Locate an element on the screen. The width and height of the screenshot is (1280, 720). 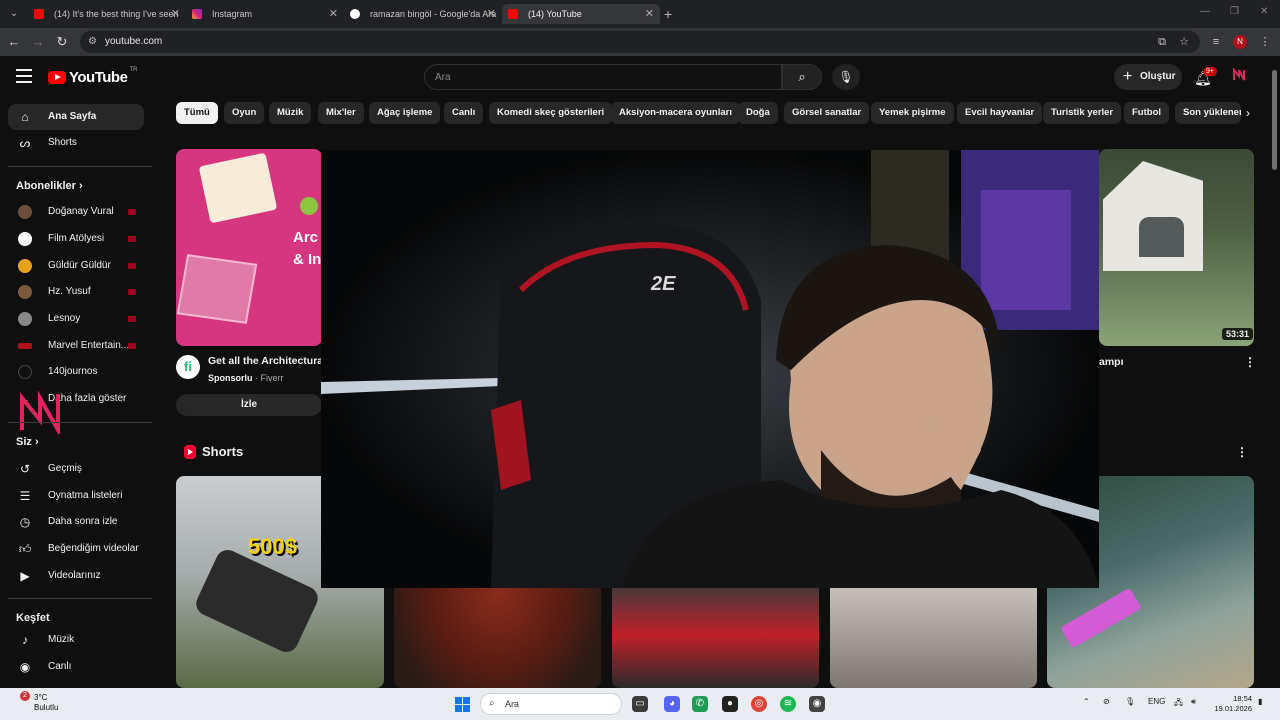
chip: Müzik is located at coordinates (290, 113).